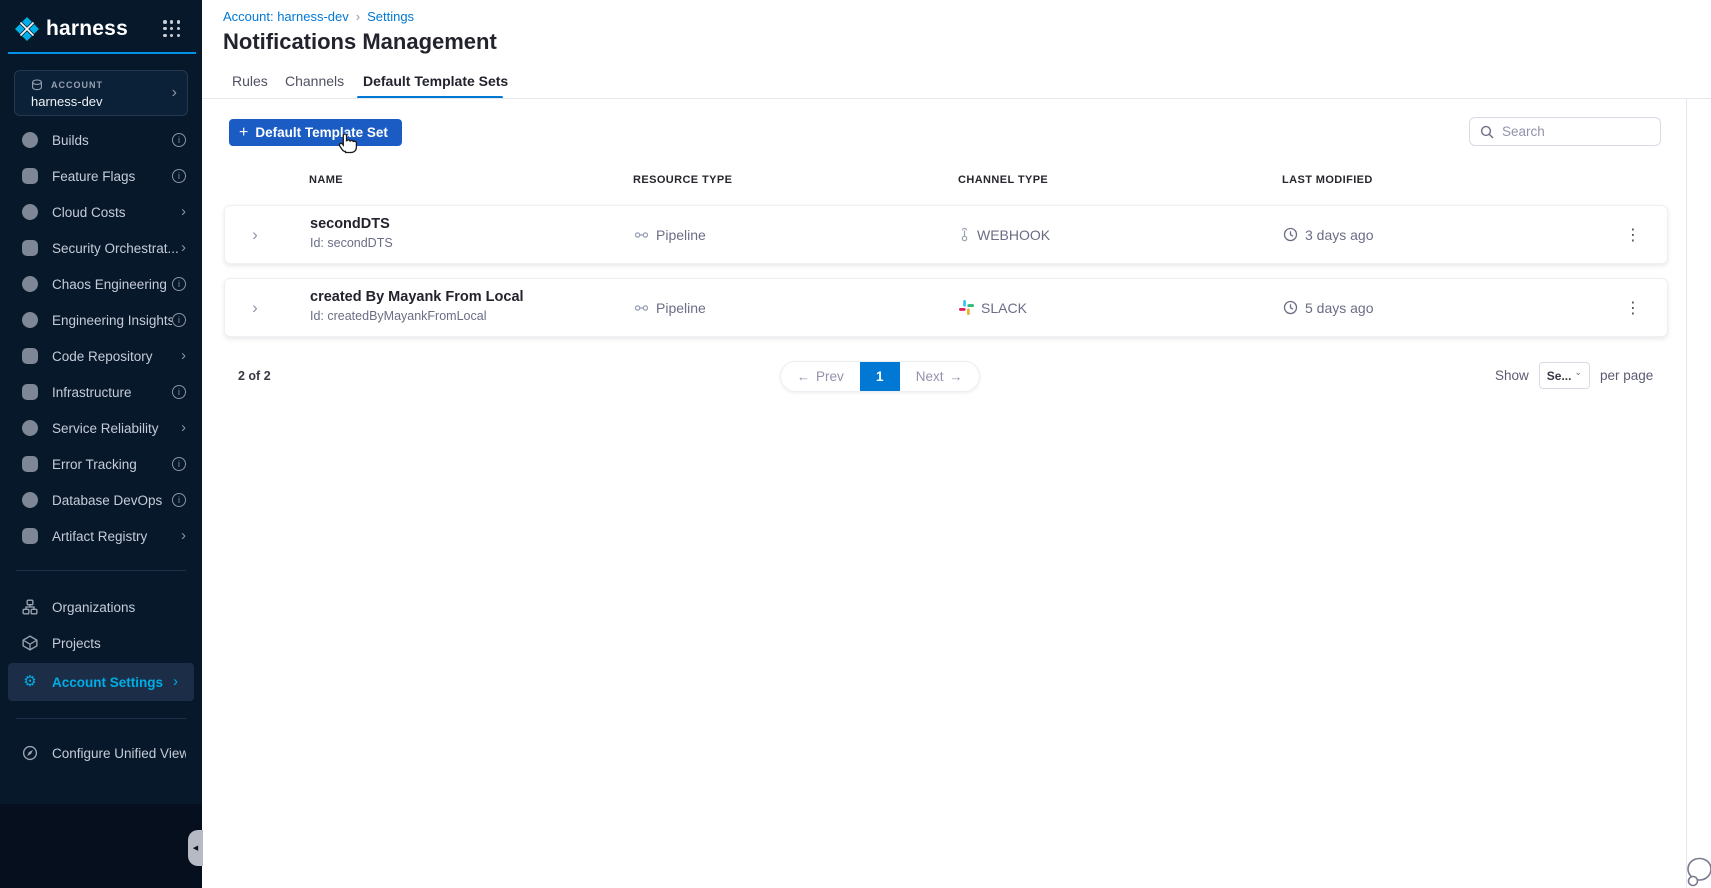  What do you see at coordinates (956, 81) in the screenshot?
I see `tabbar: Rules Channels Default Template Sets` at bounding box center [956, 81].